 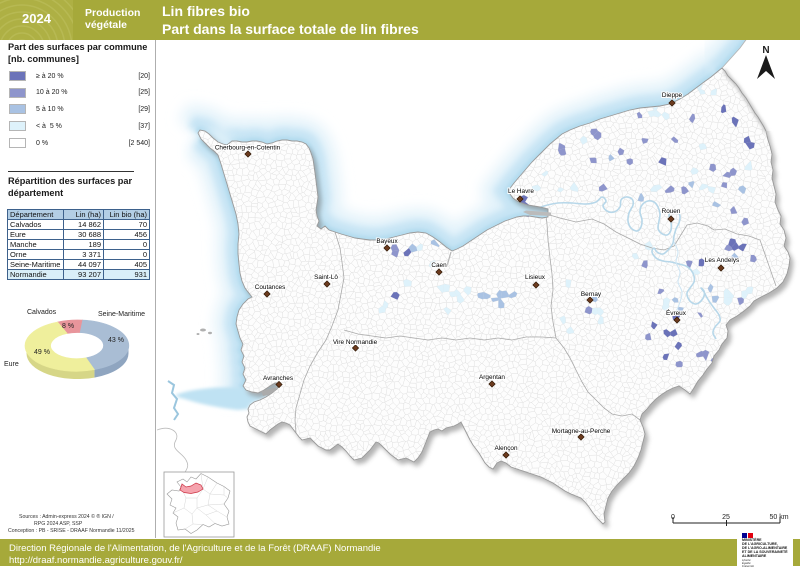 I want to click on svg-text: Vire Normandie, so click(x=355, y=342).